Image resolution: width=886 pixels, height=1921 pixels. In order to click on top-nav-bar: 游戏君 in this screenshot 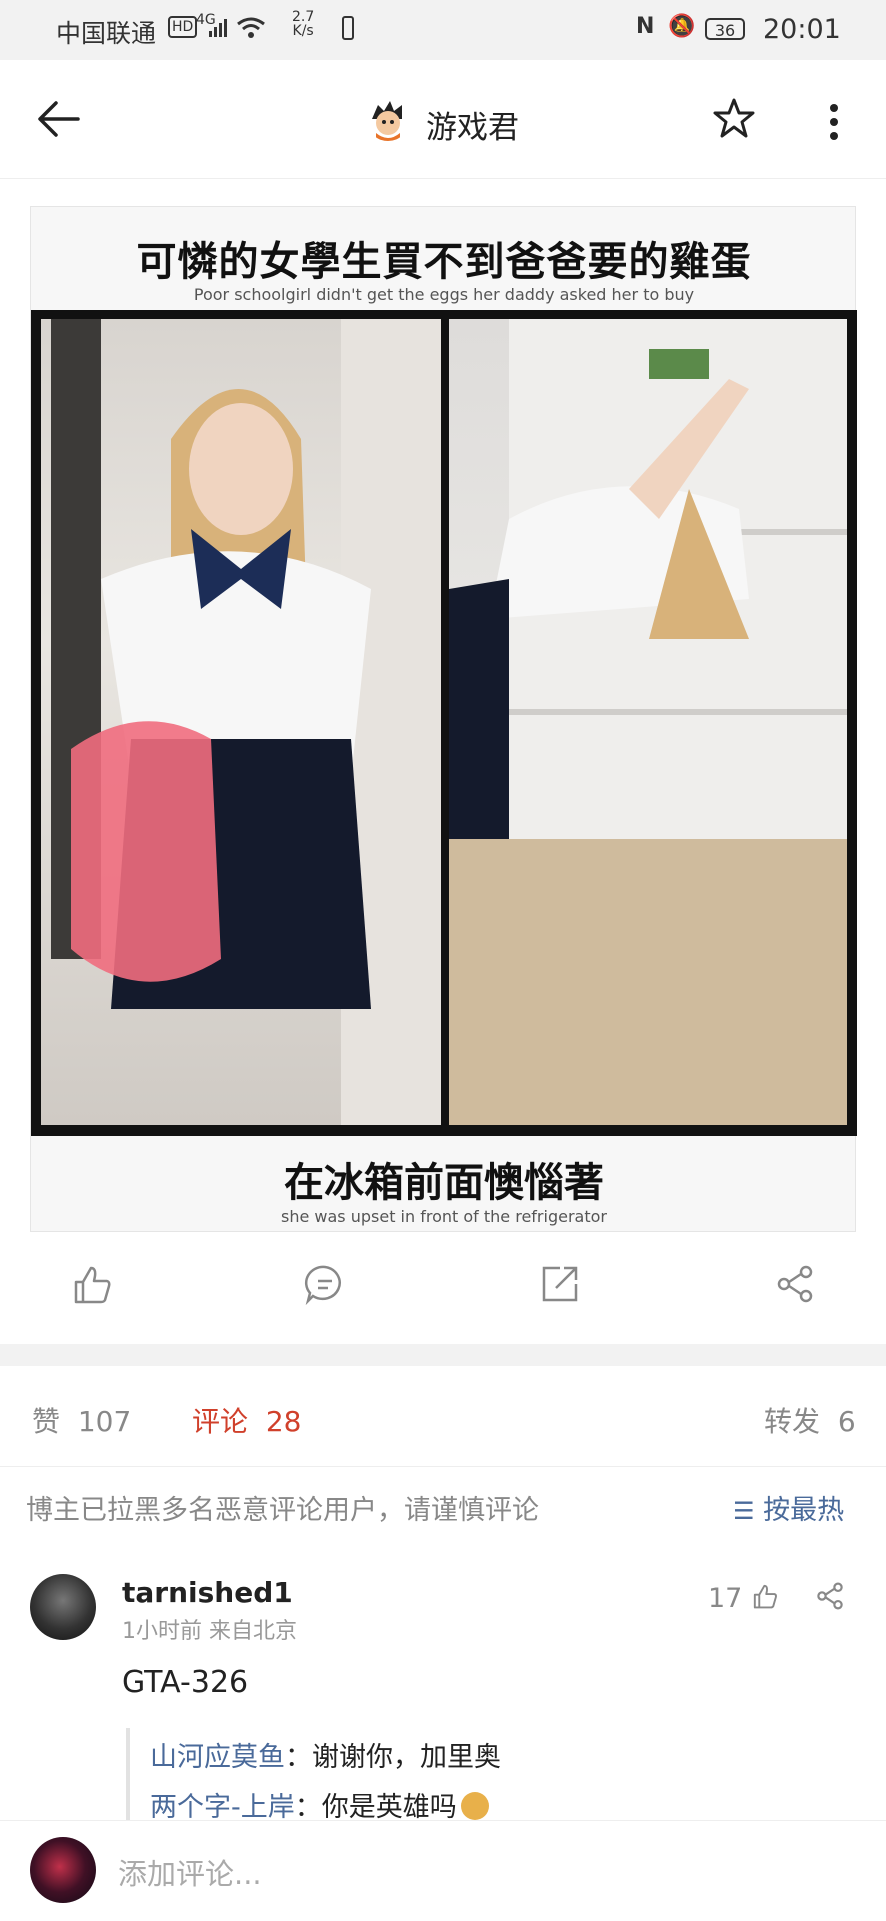, I will do `click(443, 119)`.